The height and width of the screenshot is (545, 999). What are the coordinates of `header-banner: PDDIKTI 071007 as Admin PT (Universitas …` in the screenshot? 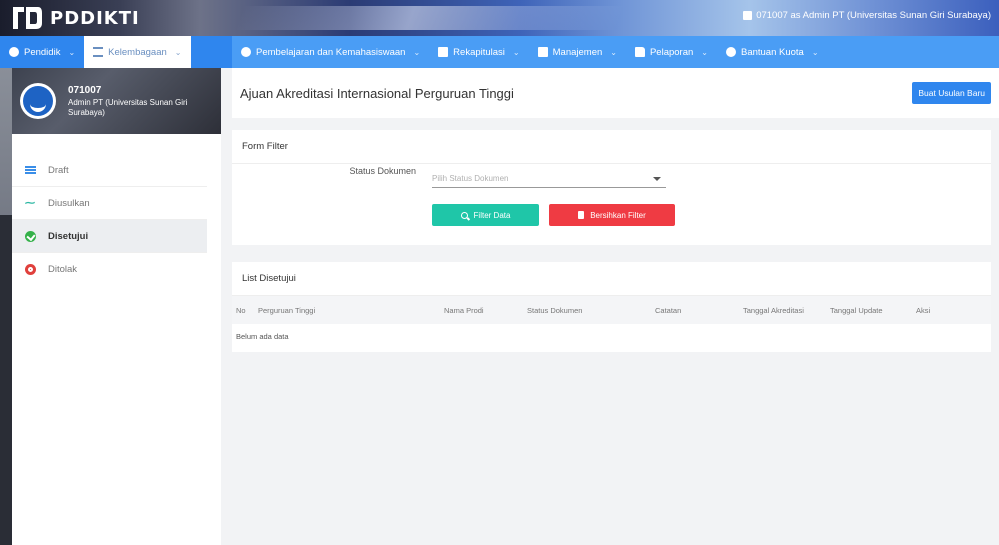 It's located at (499, 18).